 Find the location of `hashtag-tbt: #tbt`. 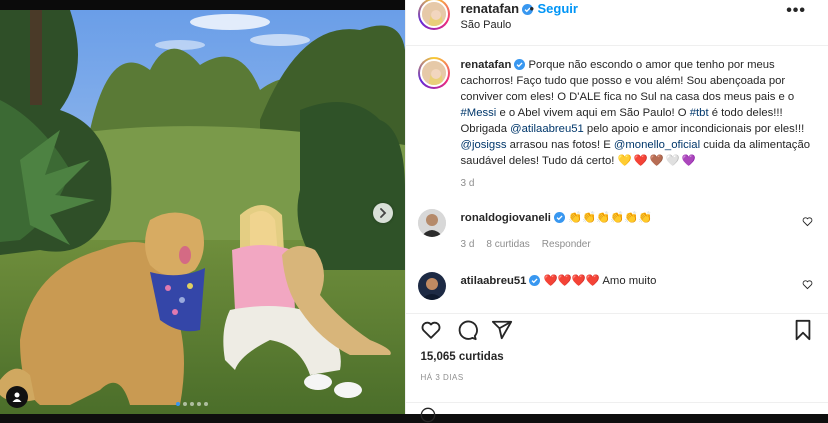

hashtag-tbt: #tbt is located at coordinates (699, 113).